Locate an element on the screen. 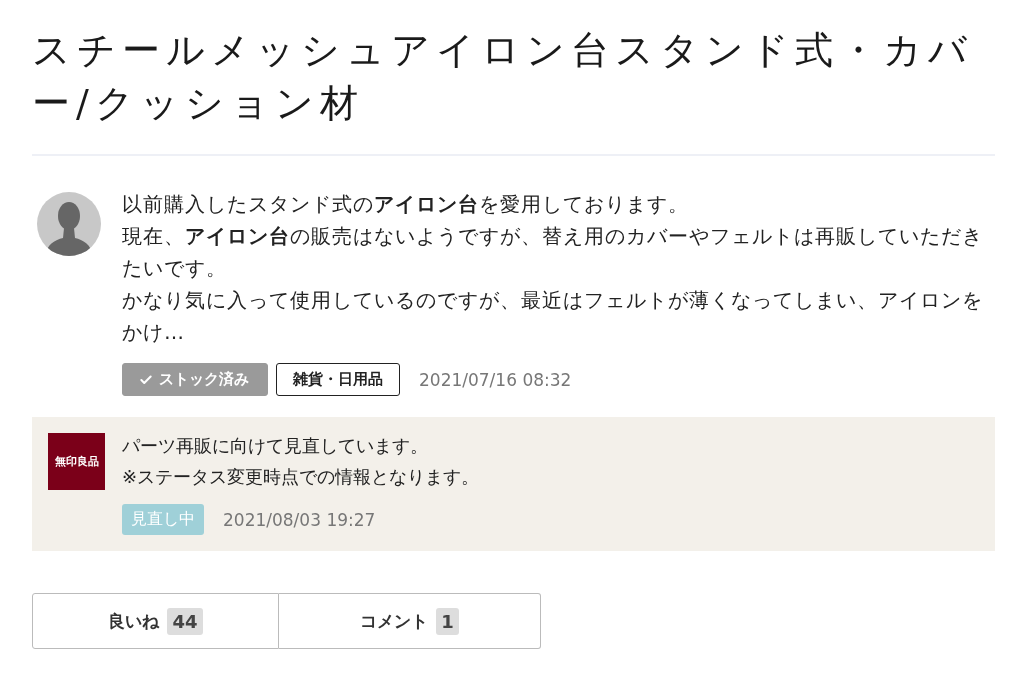 This screenshot has height=681, width=1024. status-label: 見直し中 is located at coordinates (163, 519).